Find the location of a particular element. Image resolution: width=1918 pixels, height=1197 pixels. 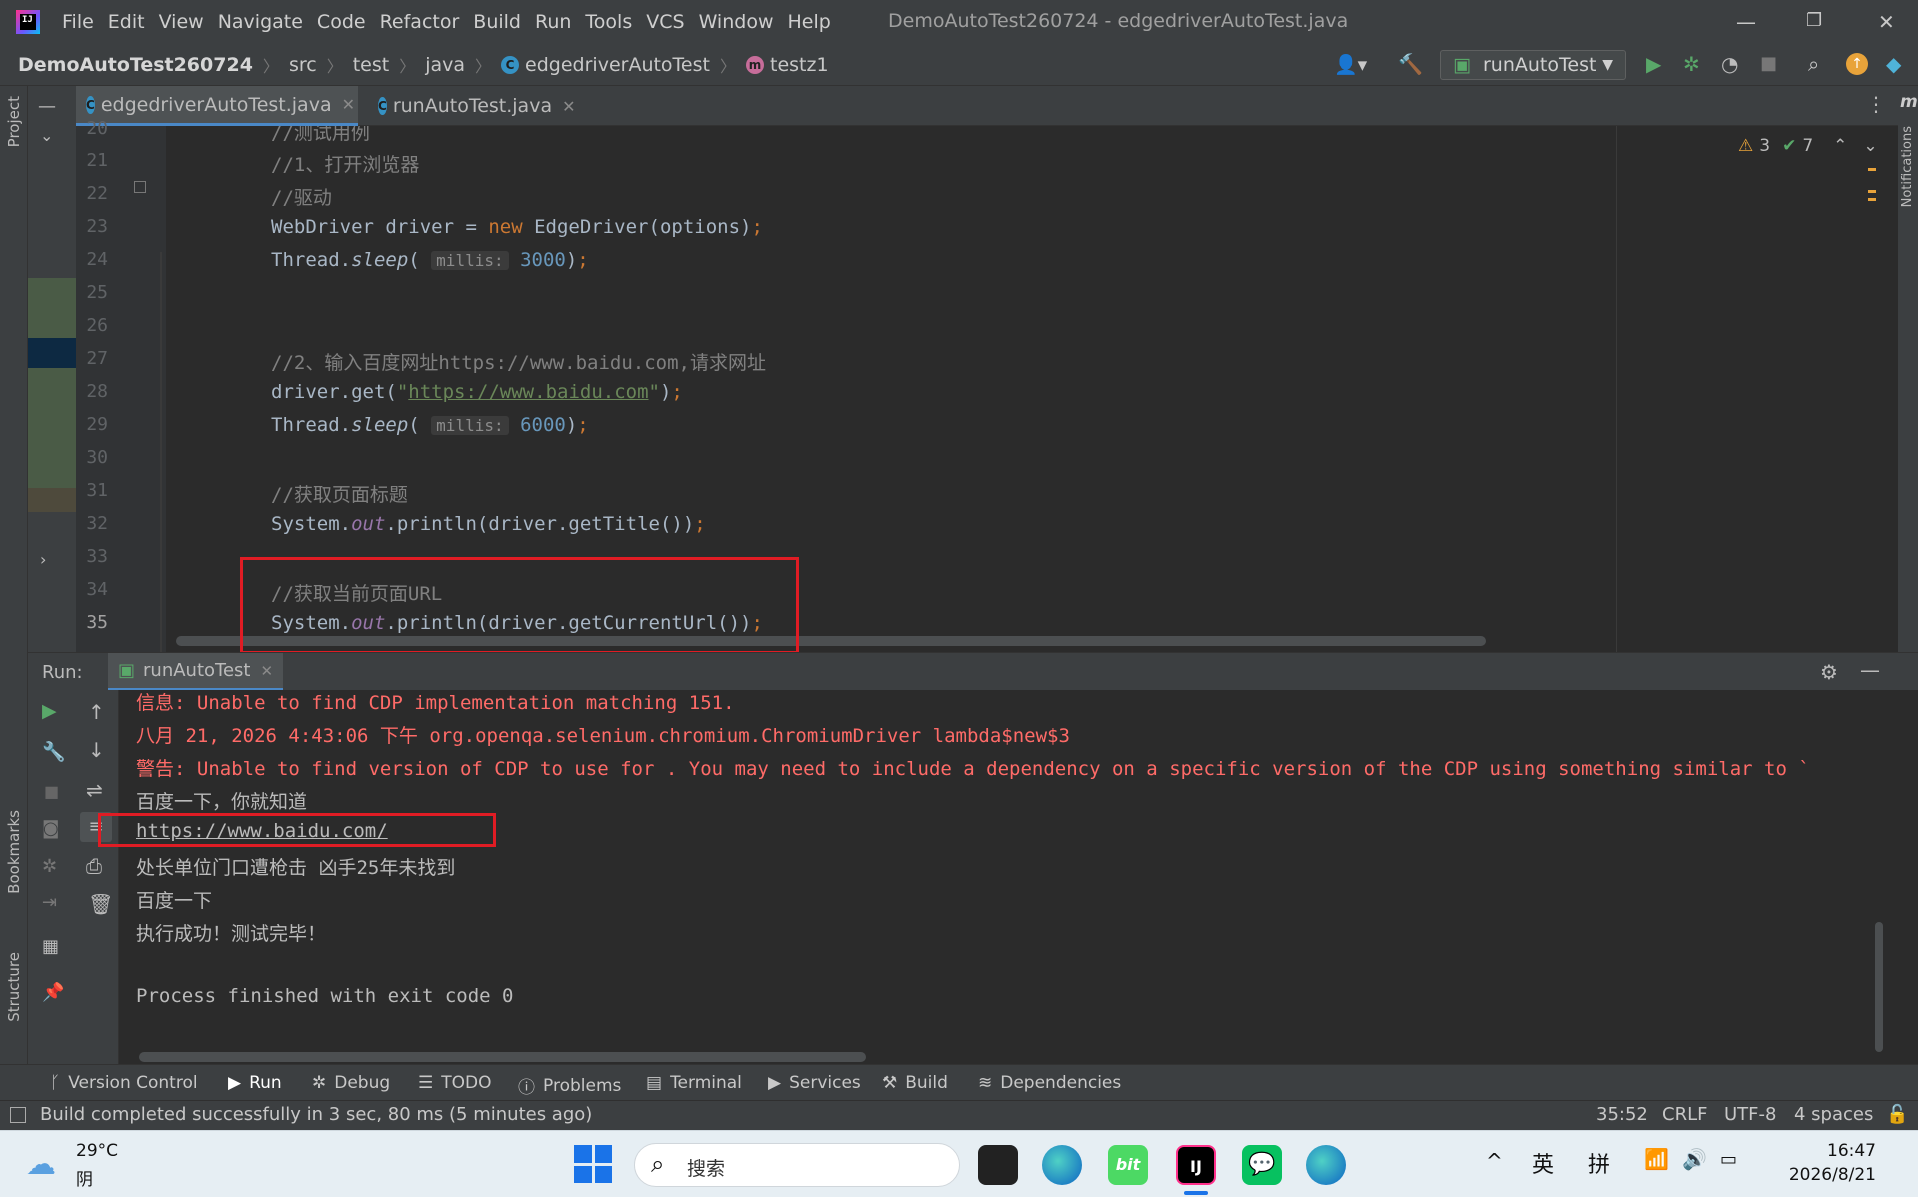

rerun-icon: ▶ is located at coordinates (49, 711).